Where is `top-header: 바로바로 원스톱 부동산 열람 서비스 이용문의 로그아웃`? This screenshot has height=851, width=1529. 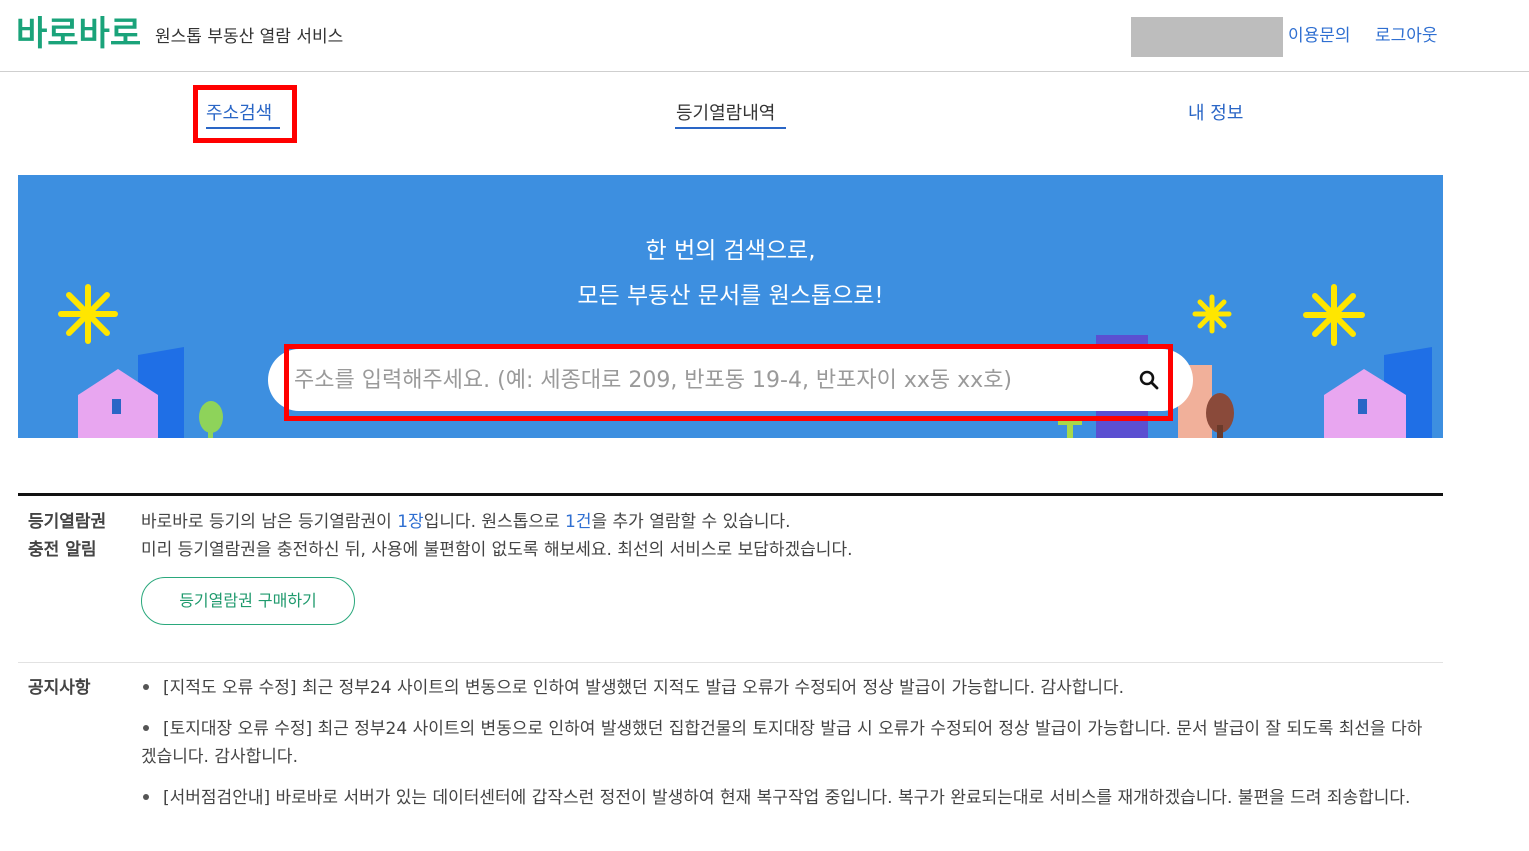
top-header: 바로바로 원스톱 부동산 열람 서비스 이용문의 로그아웃 is located at coordinates (764, 36).